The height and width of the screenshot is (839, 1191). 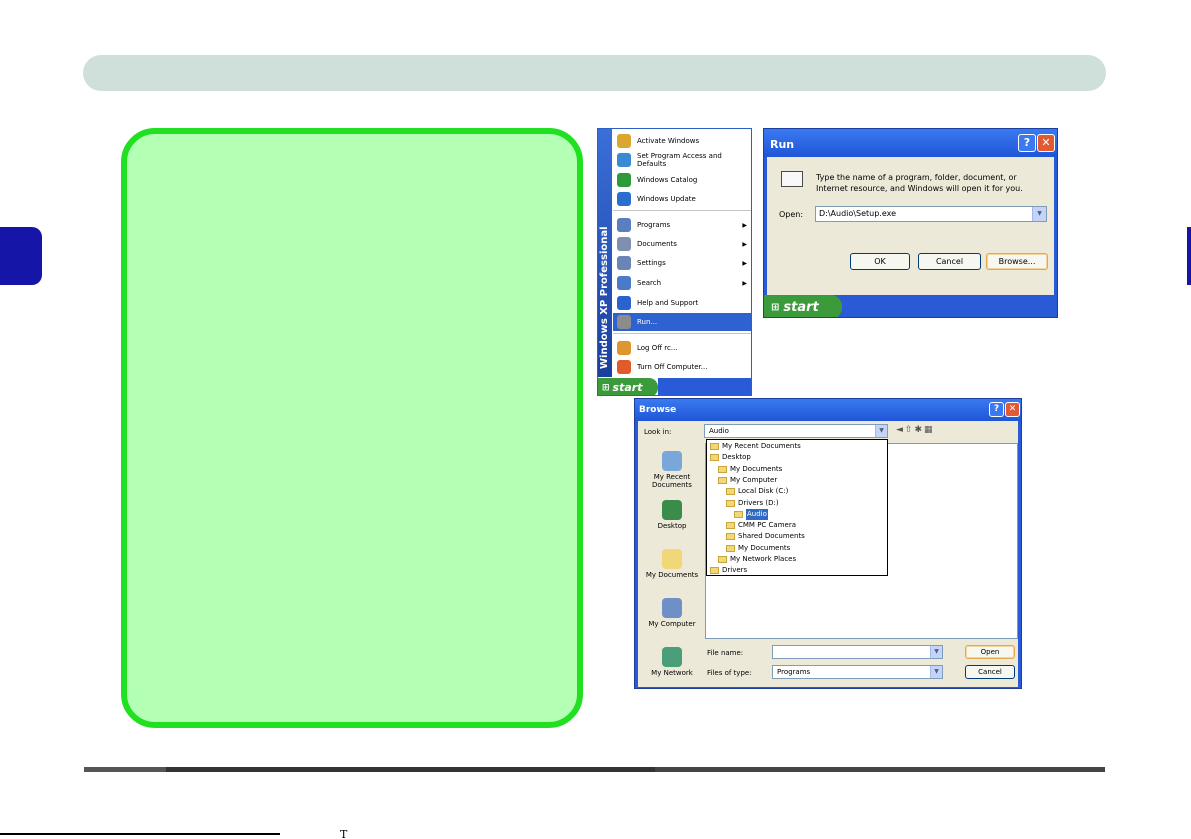 I want to click on start-menu-item: Search ▶, so click(x=682, y=283).